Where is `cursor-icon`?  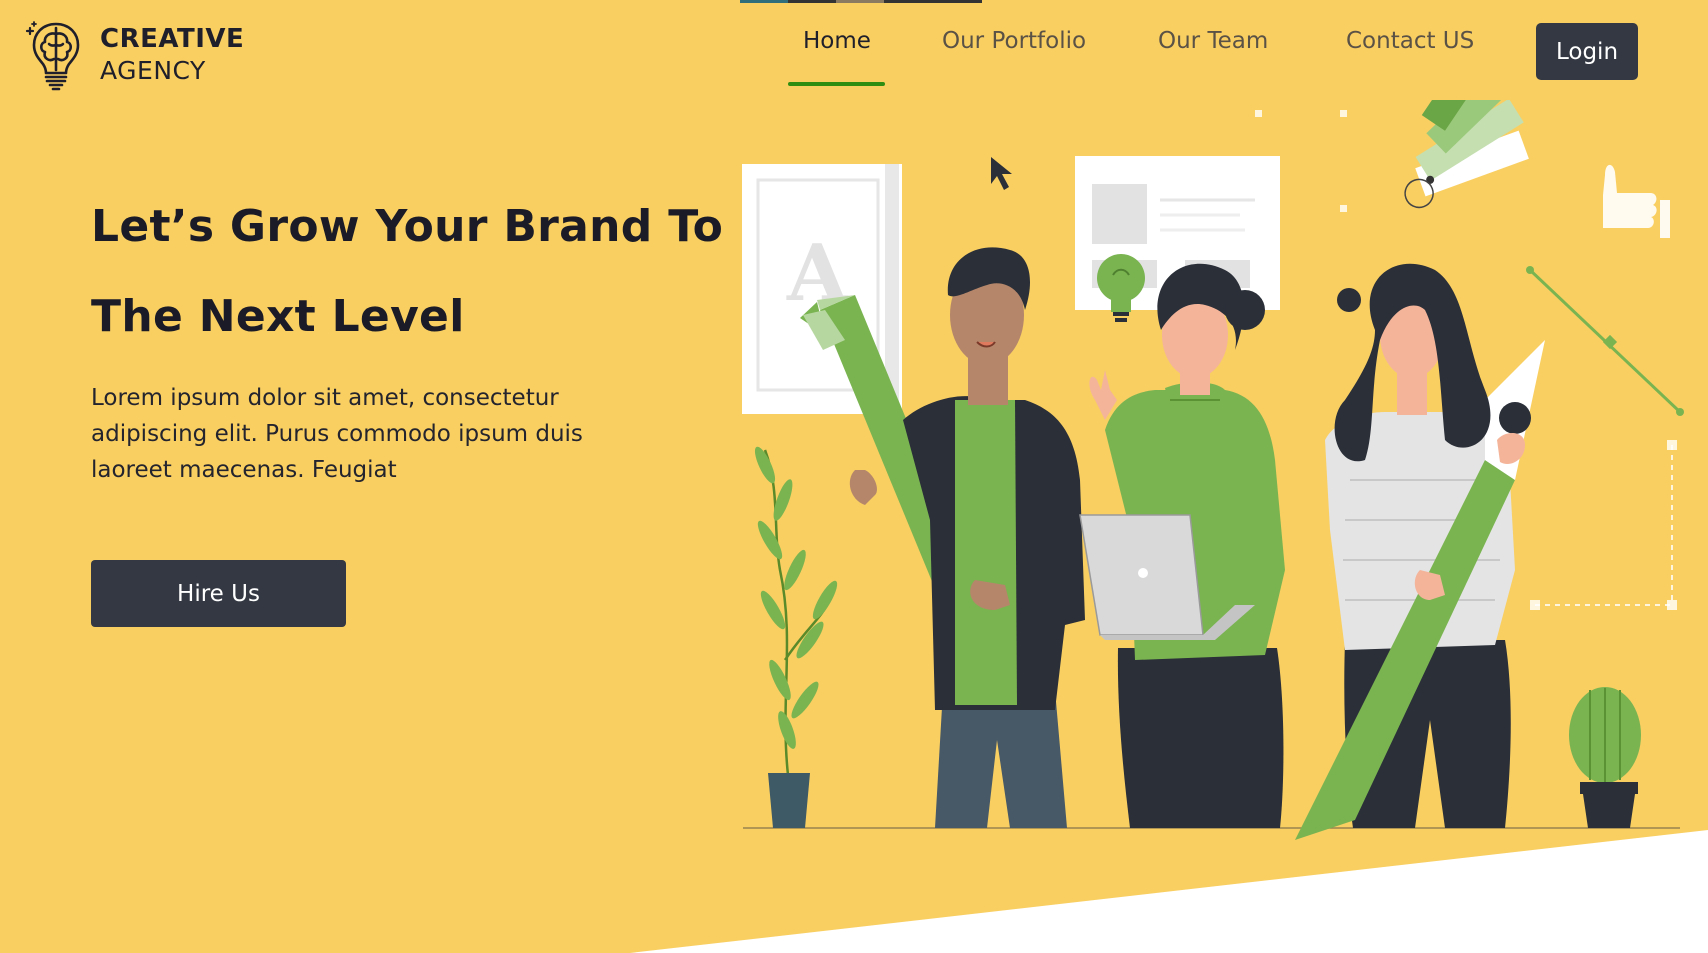 cursor-icon is located at coordinates (1001, 173).